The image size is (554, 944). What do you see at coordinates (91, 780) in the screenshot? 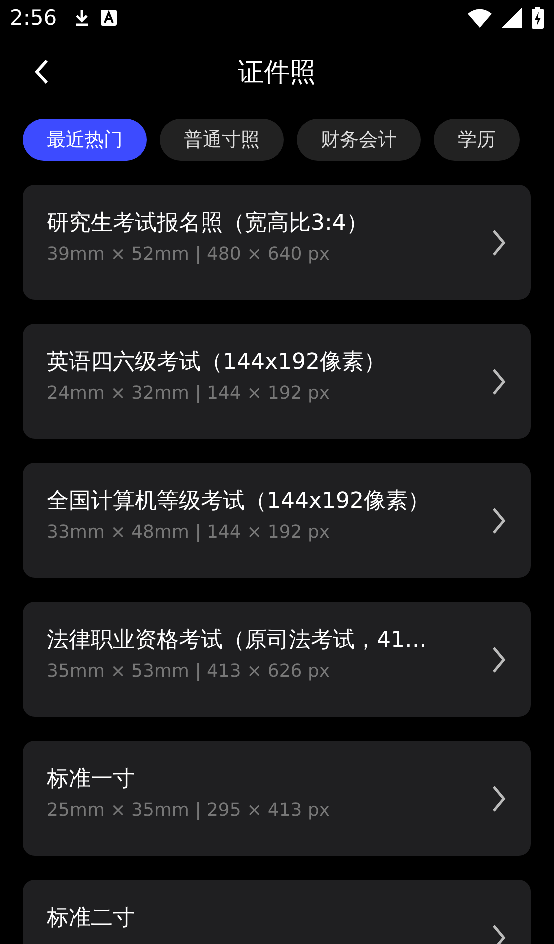
I see `size-title: 标准一寸` at bounding box center [91, 780].